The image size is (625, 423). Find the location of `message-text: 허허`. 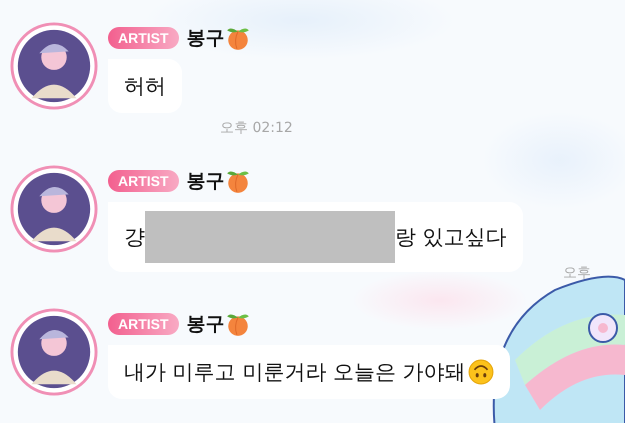

message-text: 허허 is located at coordinates (145, 86).